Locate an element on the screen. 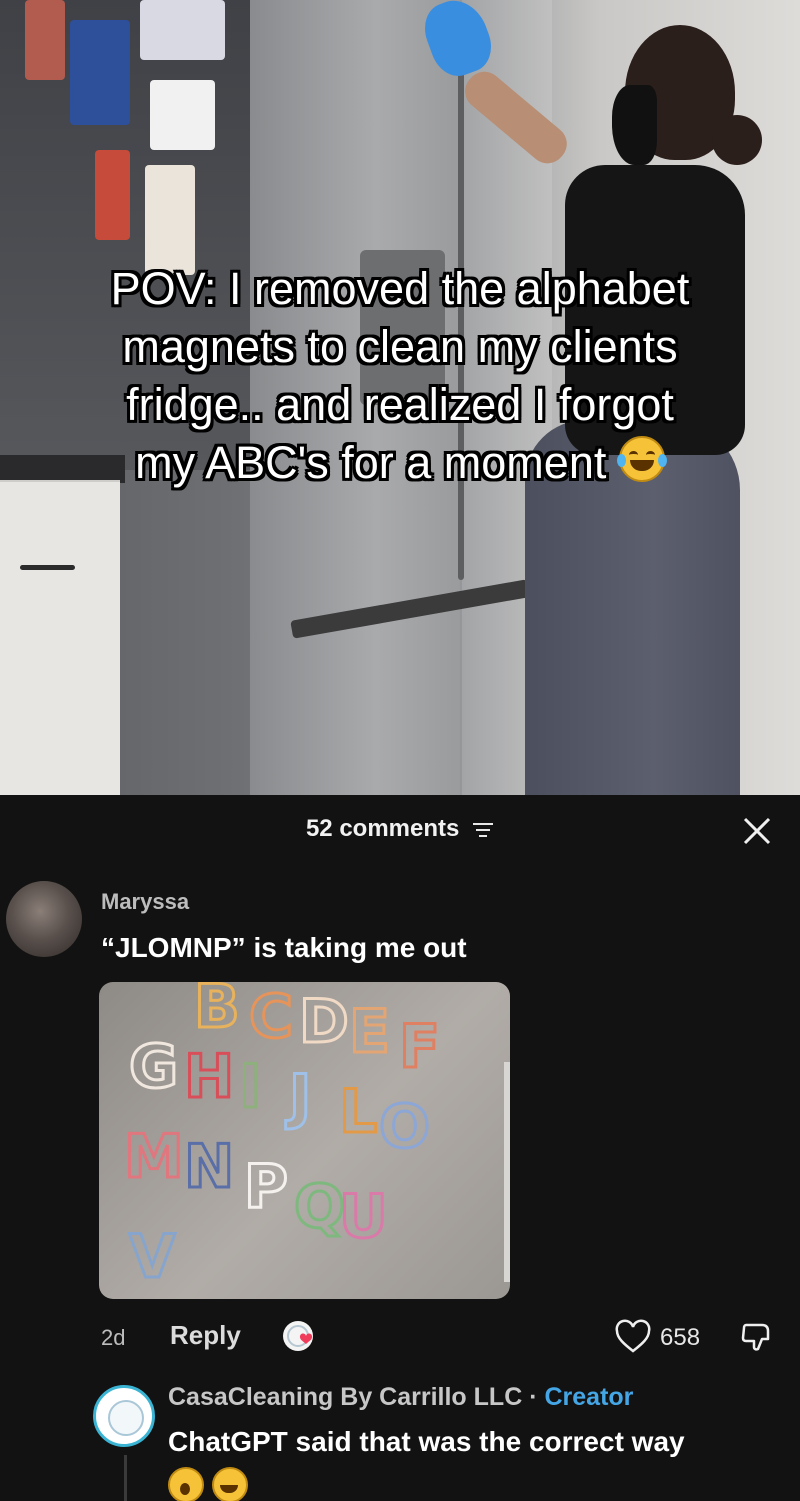  magnet-letter: N is located at coordinates (208, 1167).